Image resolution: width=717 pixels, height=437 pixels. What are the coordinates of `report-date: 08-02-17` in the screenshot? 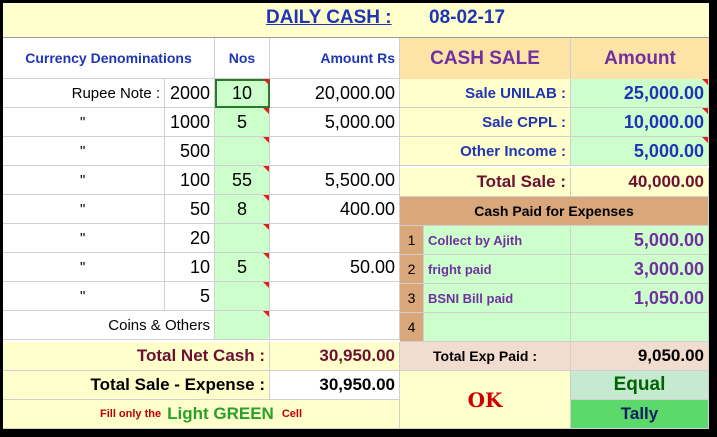 It's located at (467, 17).